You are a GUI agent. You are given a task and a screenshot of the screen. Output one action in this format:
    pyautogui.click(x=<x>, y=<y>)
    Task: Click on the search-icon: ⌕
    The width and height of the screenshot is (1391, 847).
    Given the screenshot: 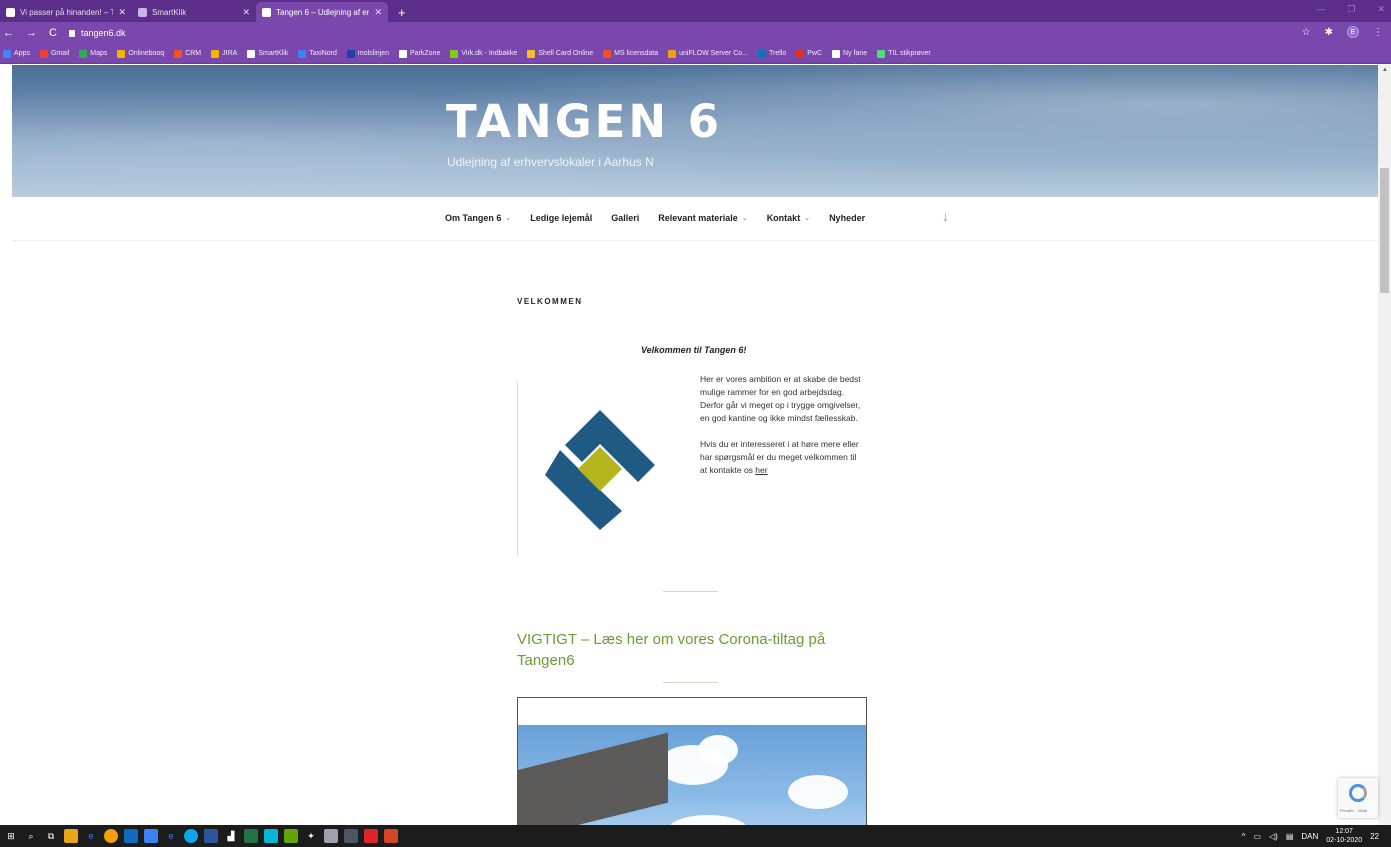 What is the action you would take?
    pyautogui.click(x=31, y=836)
    